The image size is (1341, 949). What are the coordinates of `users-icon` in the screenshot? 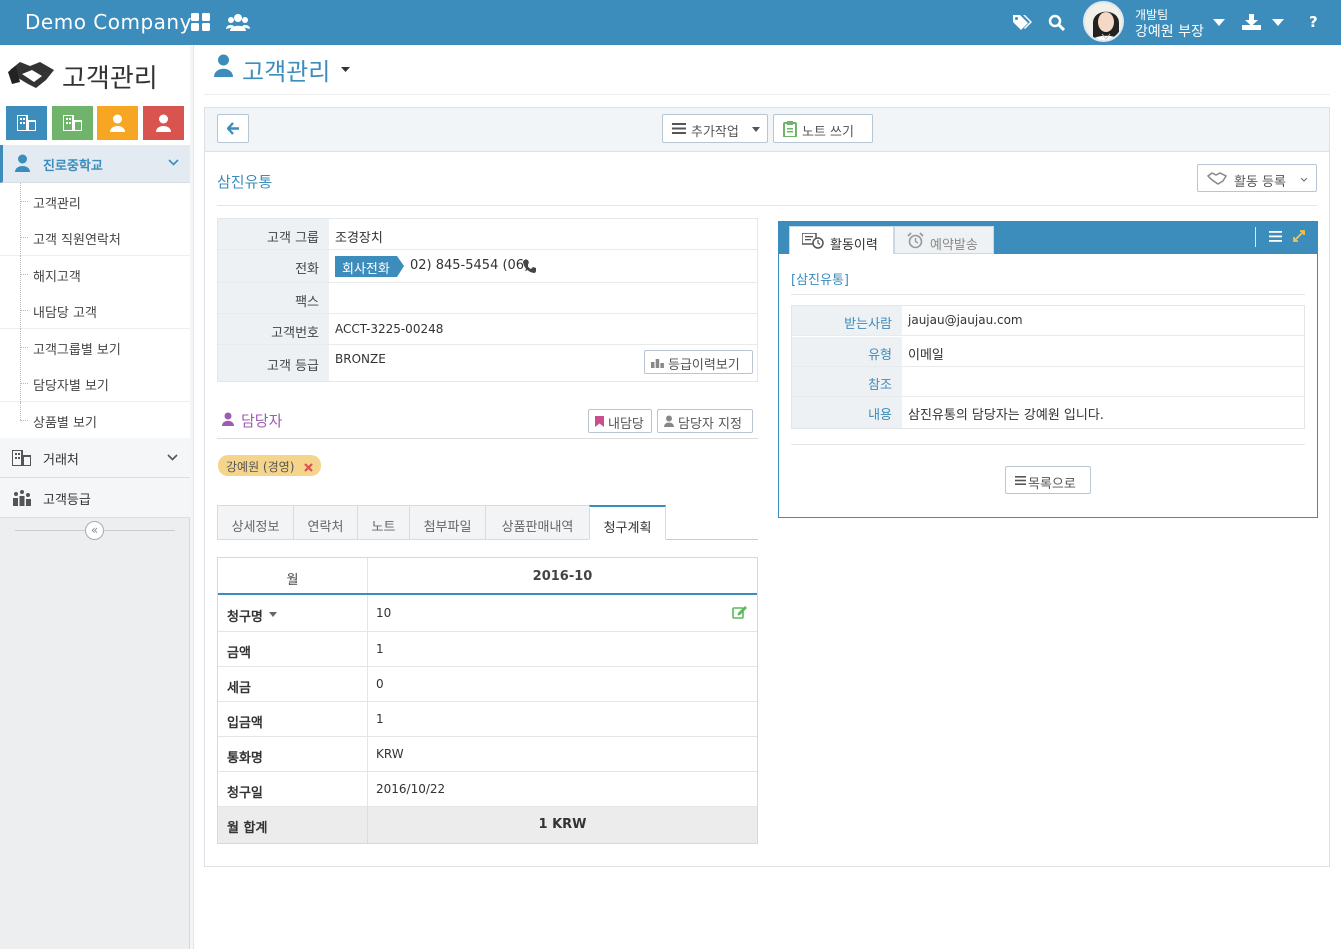 It's located at (238, 22).